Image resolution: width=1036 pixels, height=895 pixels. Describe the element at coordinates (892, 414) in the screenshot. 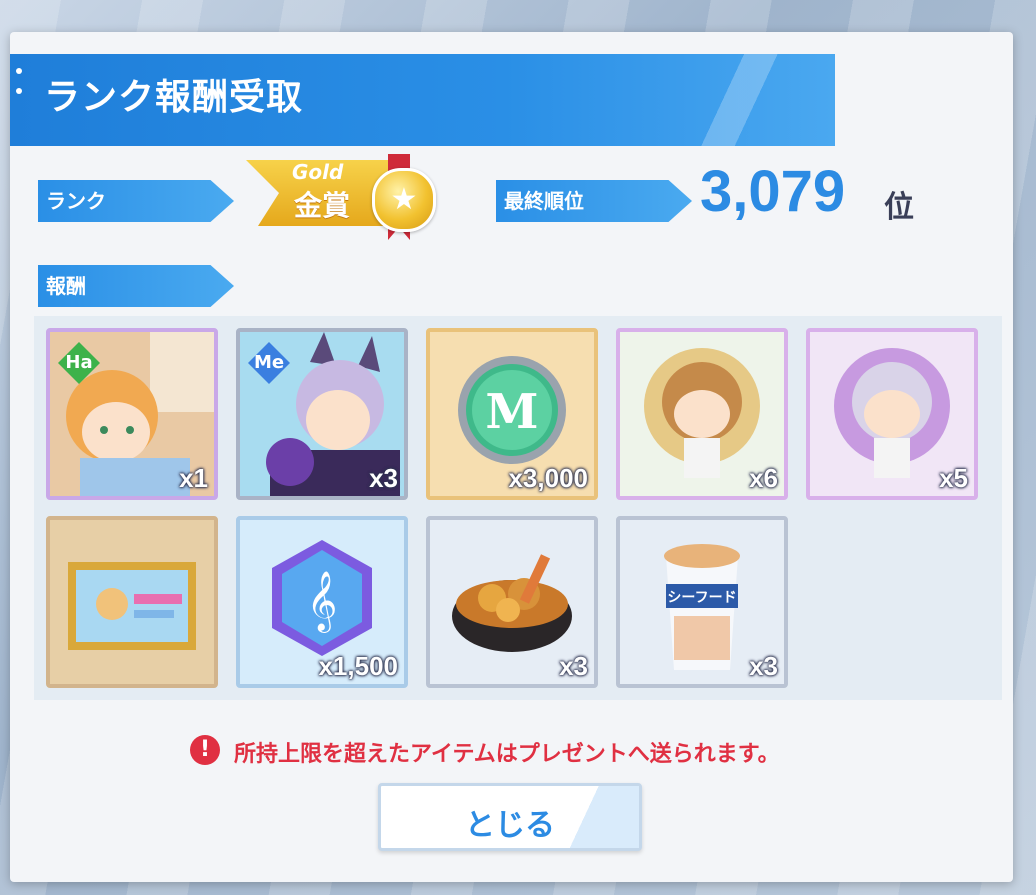

I see `reward-item-chibi-silver: x5` at that location.